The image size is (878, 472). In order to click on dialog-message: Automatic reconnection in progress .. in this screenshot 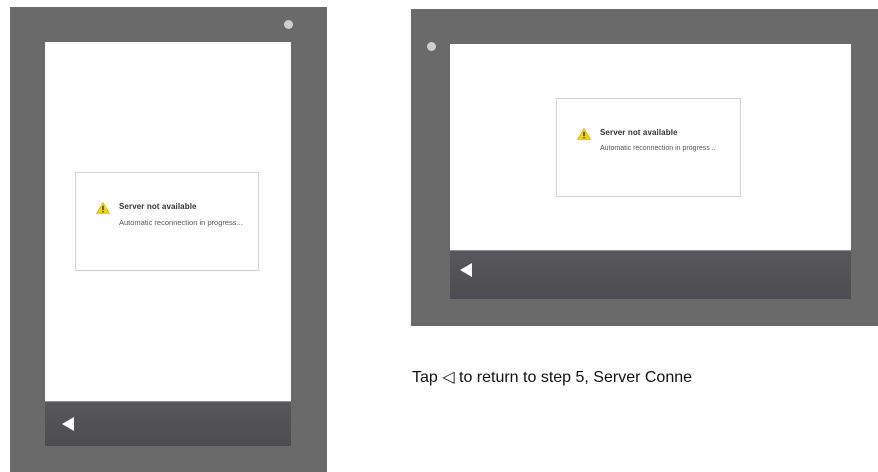, I will do `click(658, 148)`.